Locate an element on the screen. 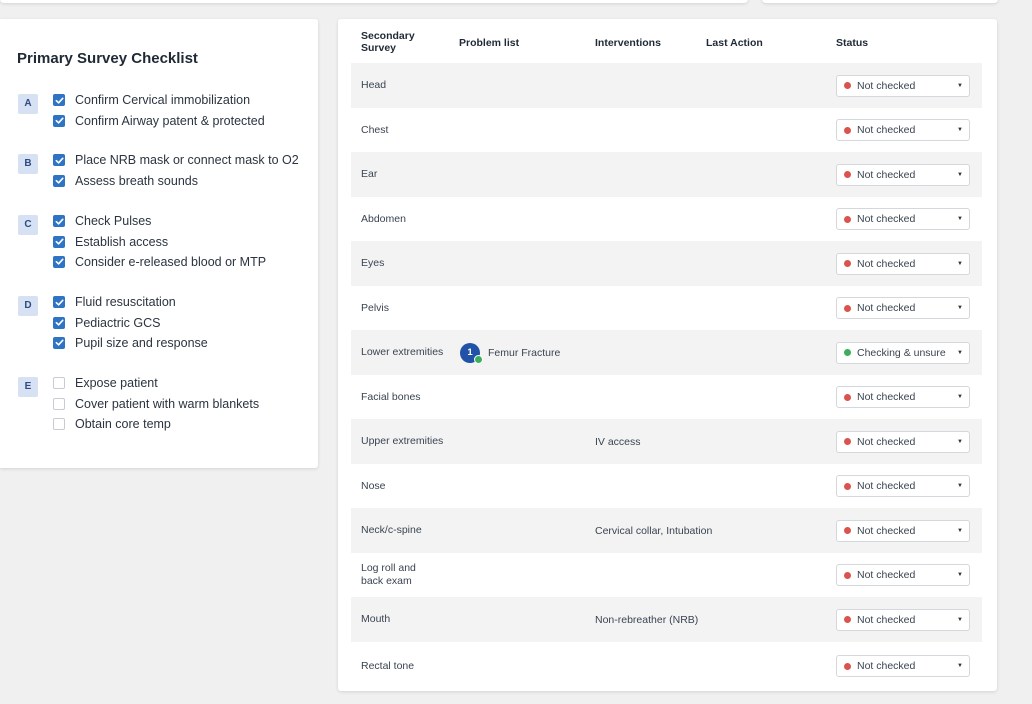  group-letter-badge: A is located at coordinates (28, 104).